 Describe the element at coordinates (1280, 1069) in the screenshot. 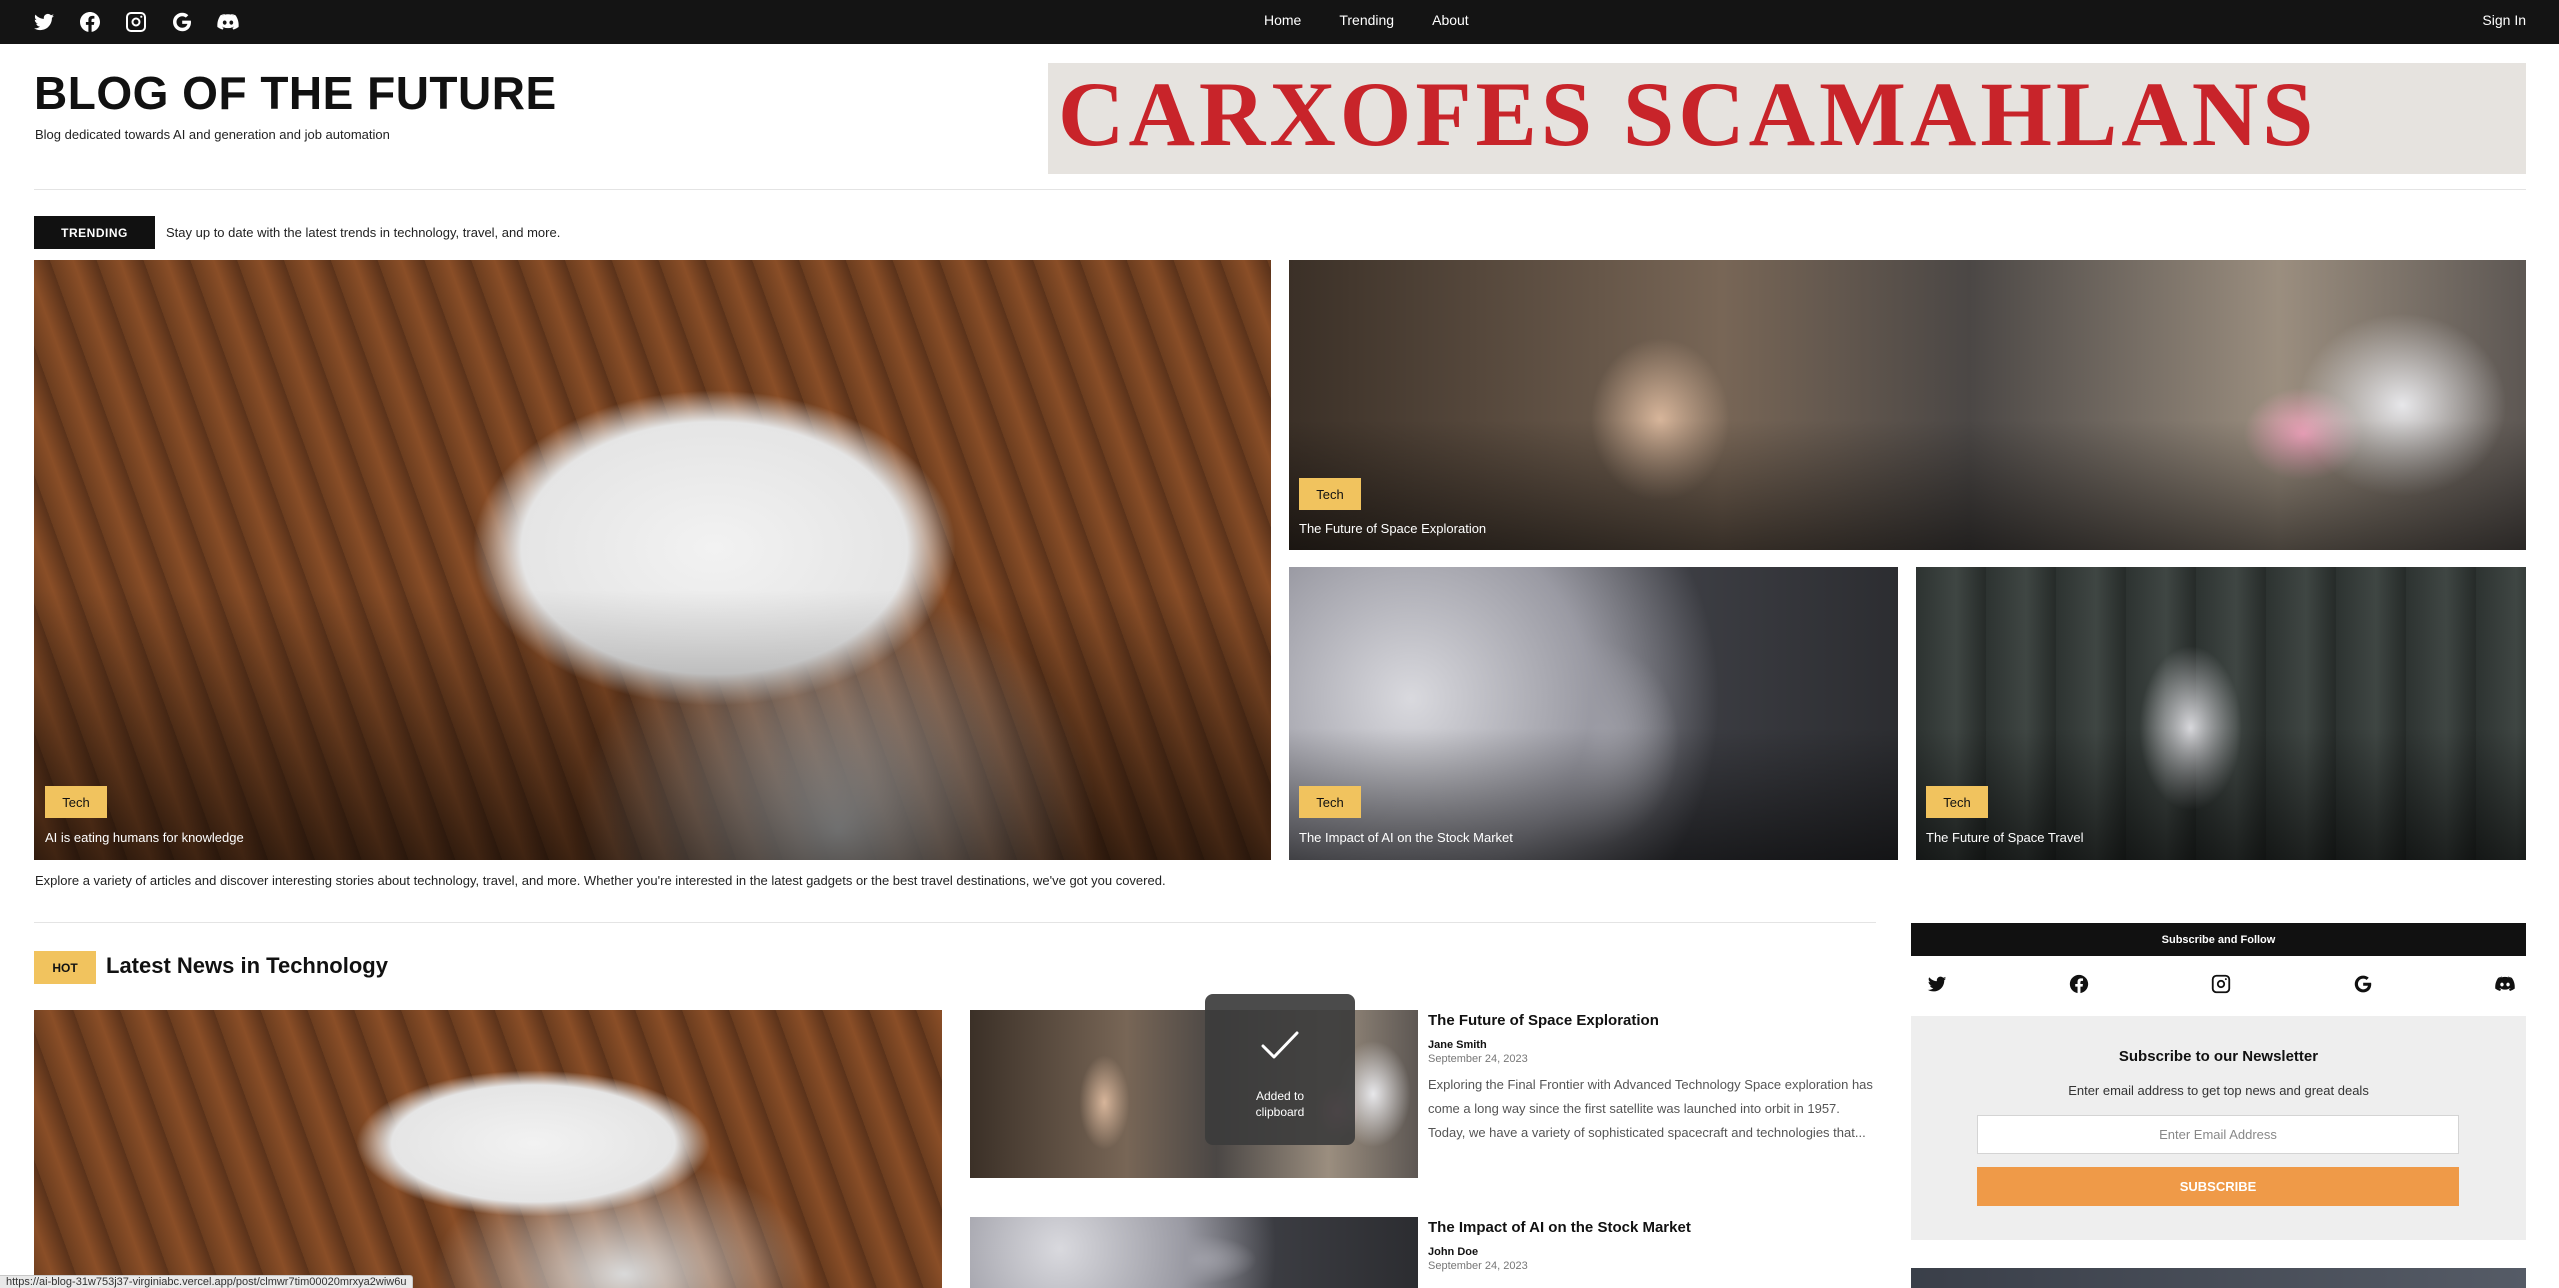

I see `clipboard-toast: Added to clipboard` at that location.